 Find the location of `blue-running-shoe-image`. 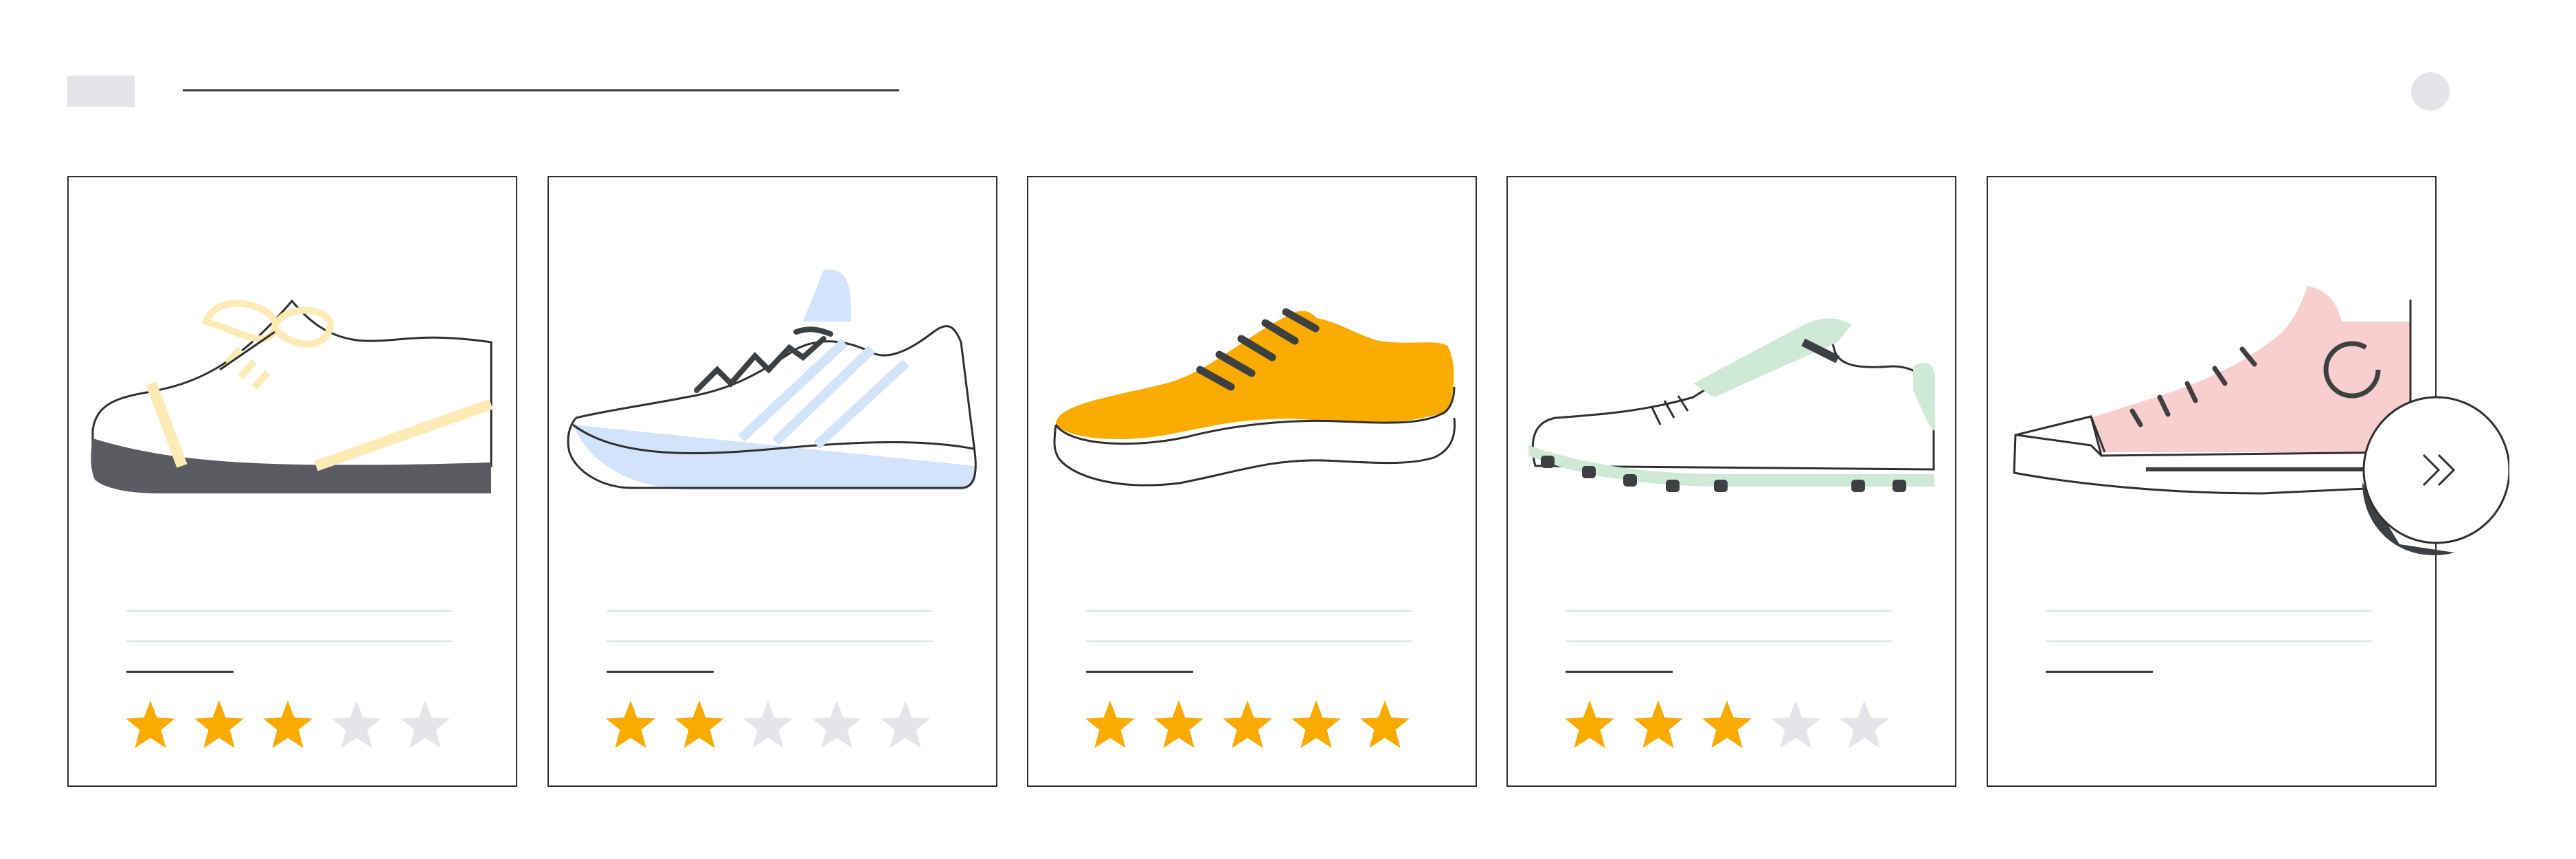

blue-running-shoe-image is located at coordinates (772, 379).